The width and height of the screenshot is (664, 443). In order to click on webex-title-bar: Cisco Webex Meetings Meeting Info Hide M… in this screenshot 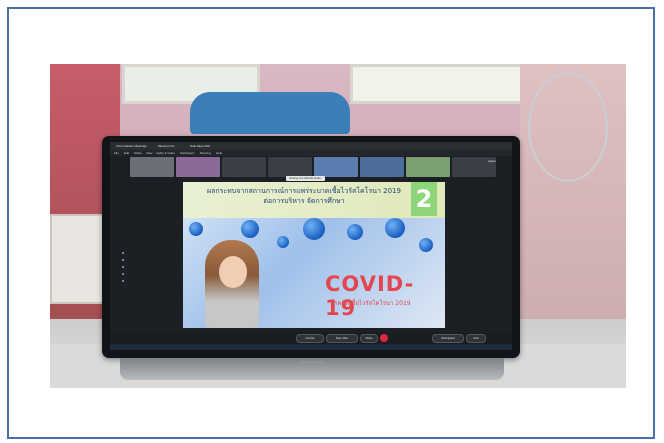, I will do `click(311, 146)`.